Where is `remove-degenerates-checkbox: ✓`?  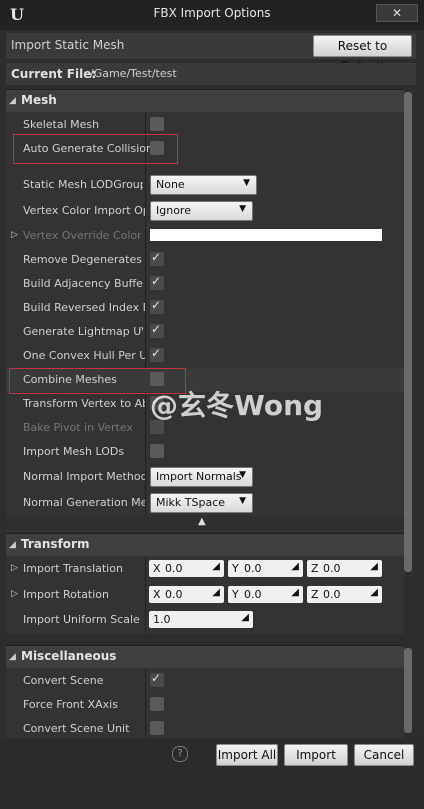 remove-degenerates-checkbox: ✓ is located at coordinates (157, 258).